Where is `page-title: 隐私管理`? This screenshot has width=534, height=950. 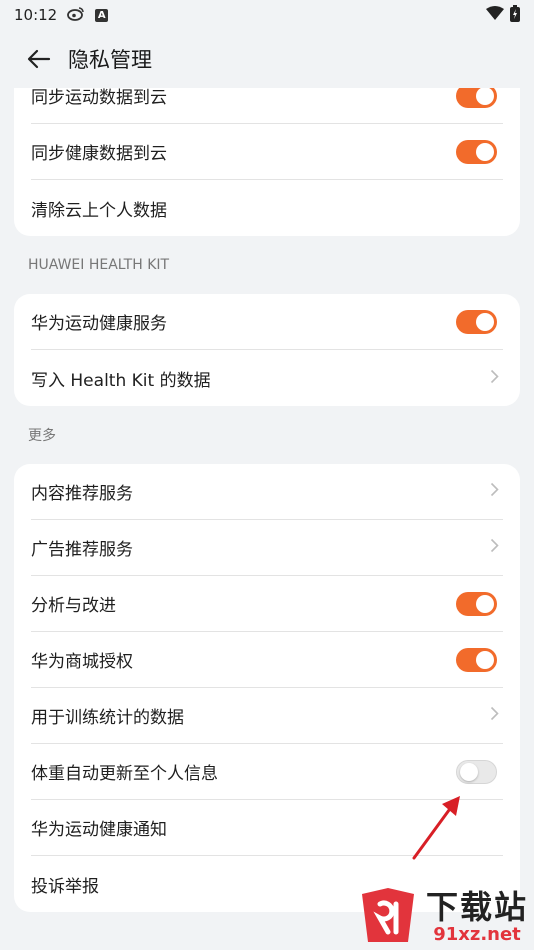
page-title: 隐私管理 is located at coordinates (110, 60).